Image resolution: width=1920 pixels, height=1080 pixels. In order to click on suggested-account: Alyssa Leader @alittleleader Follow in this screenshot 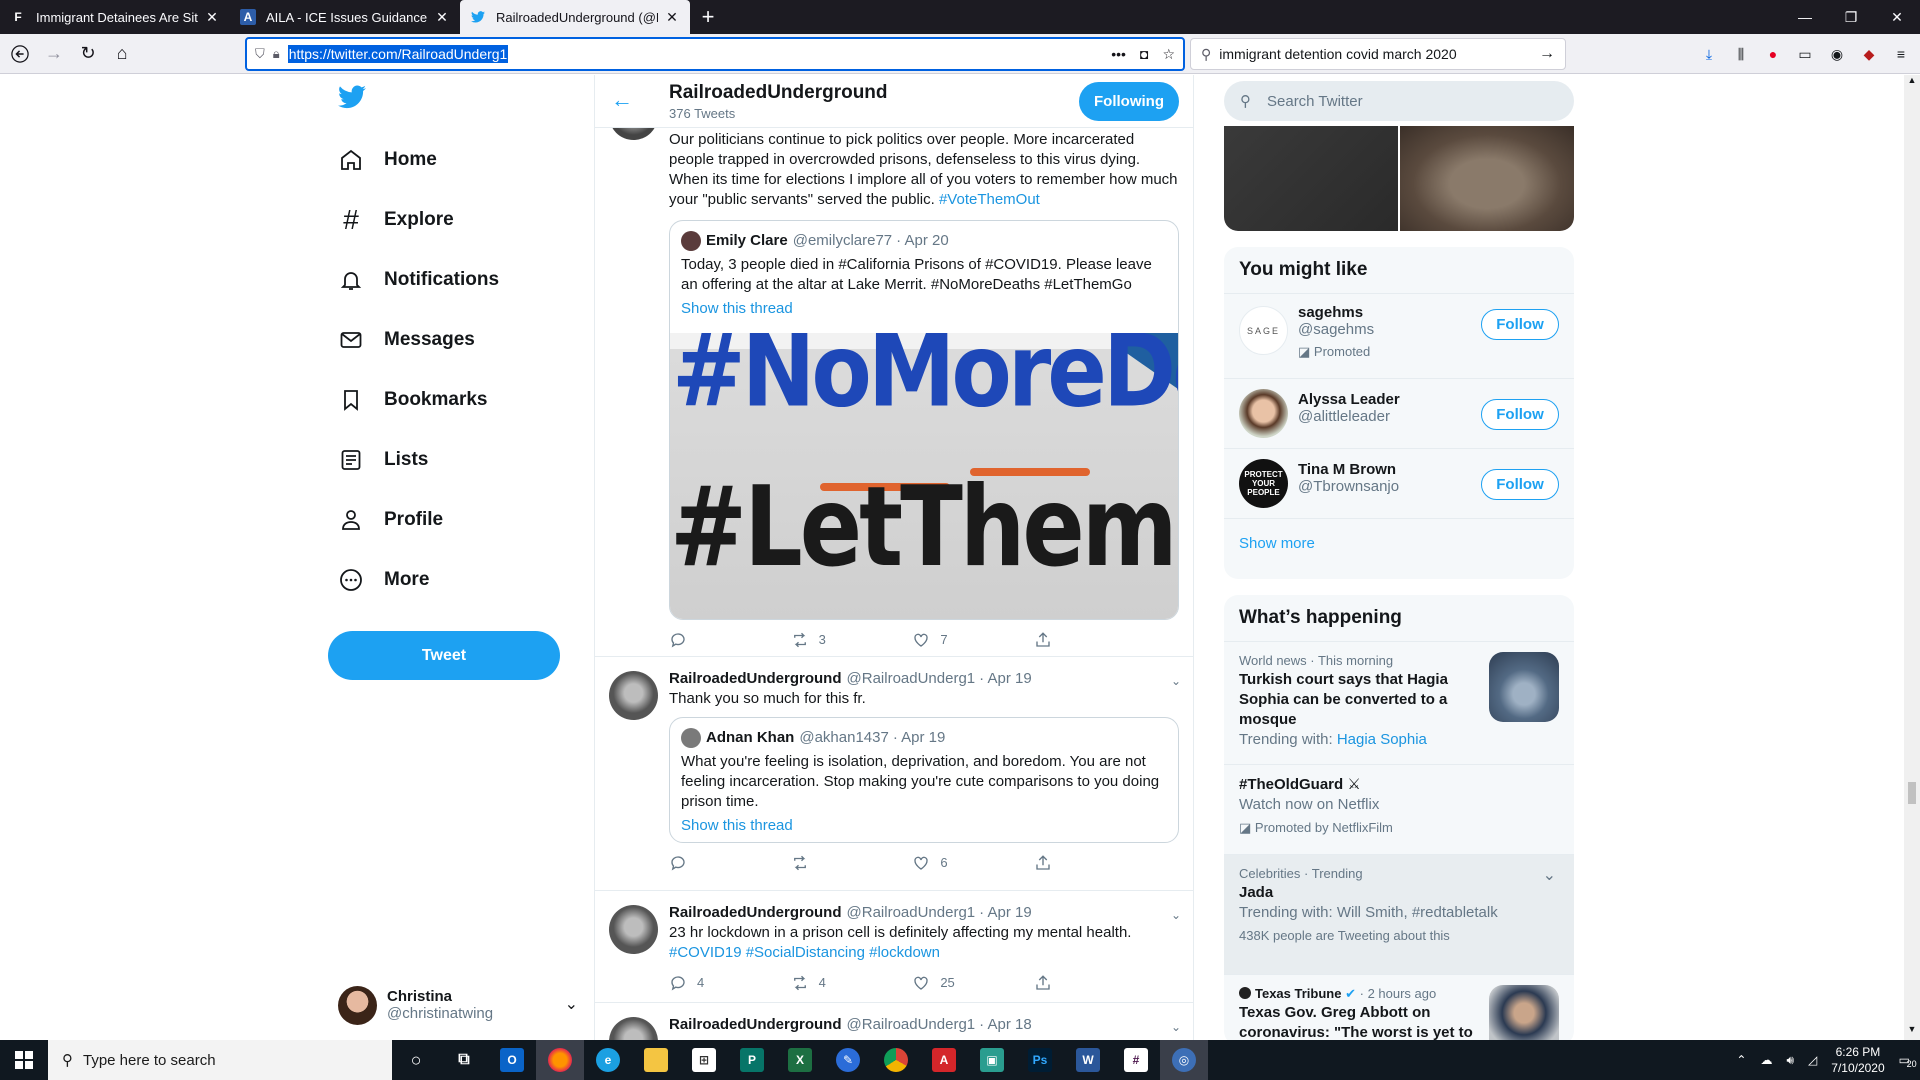, I will do `click(1399, 414)`.